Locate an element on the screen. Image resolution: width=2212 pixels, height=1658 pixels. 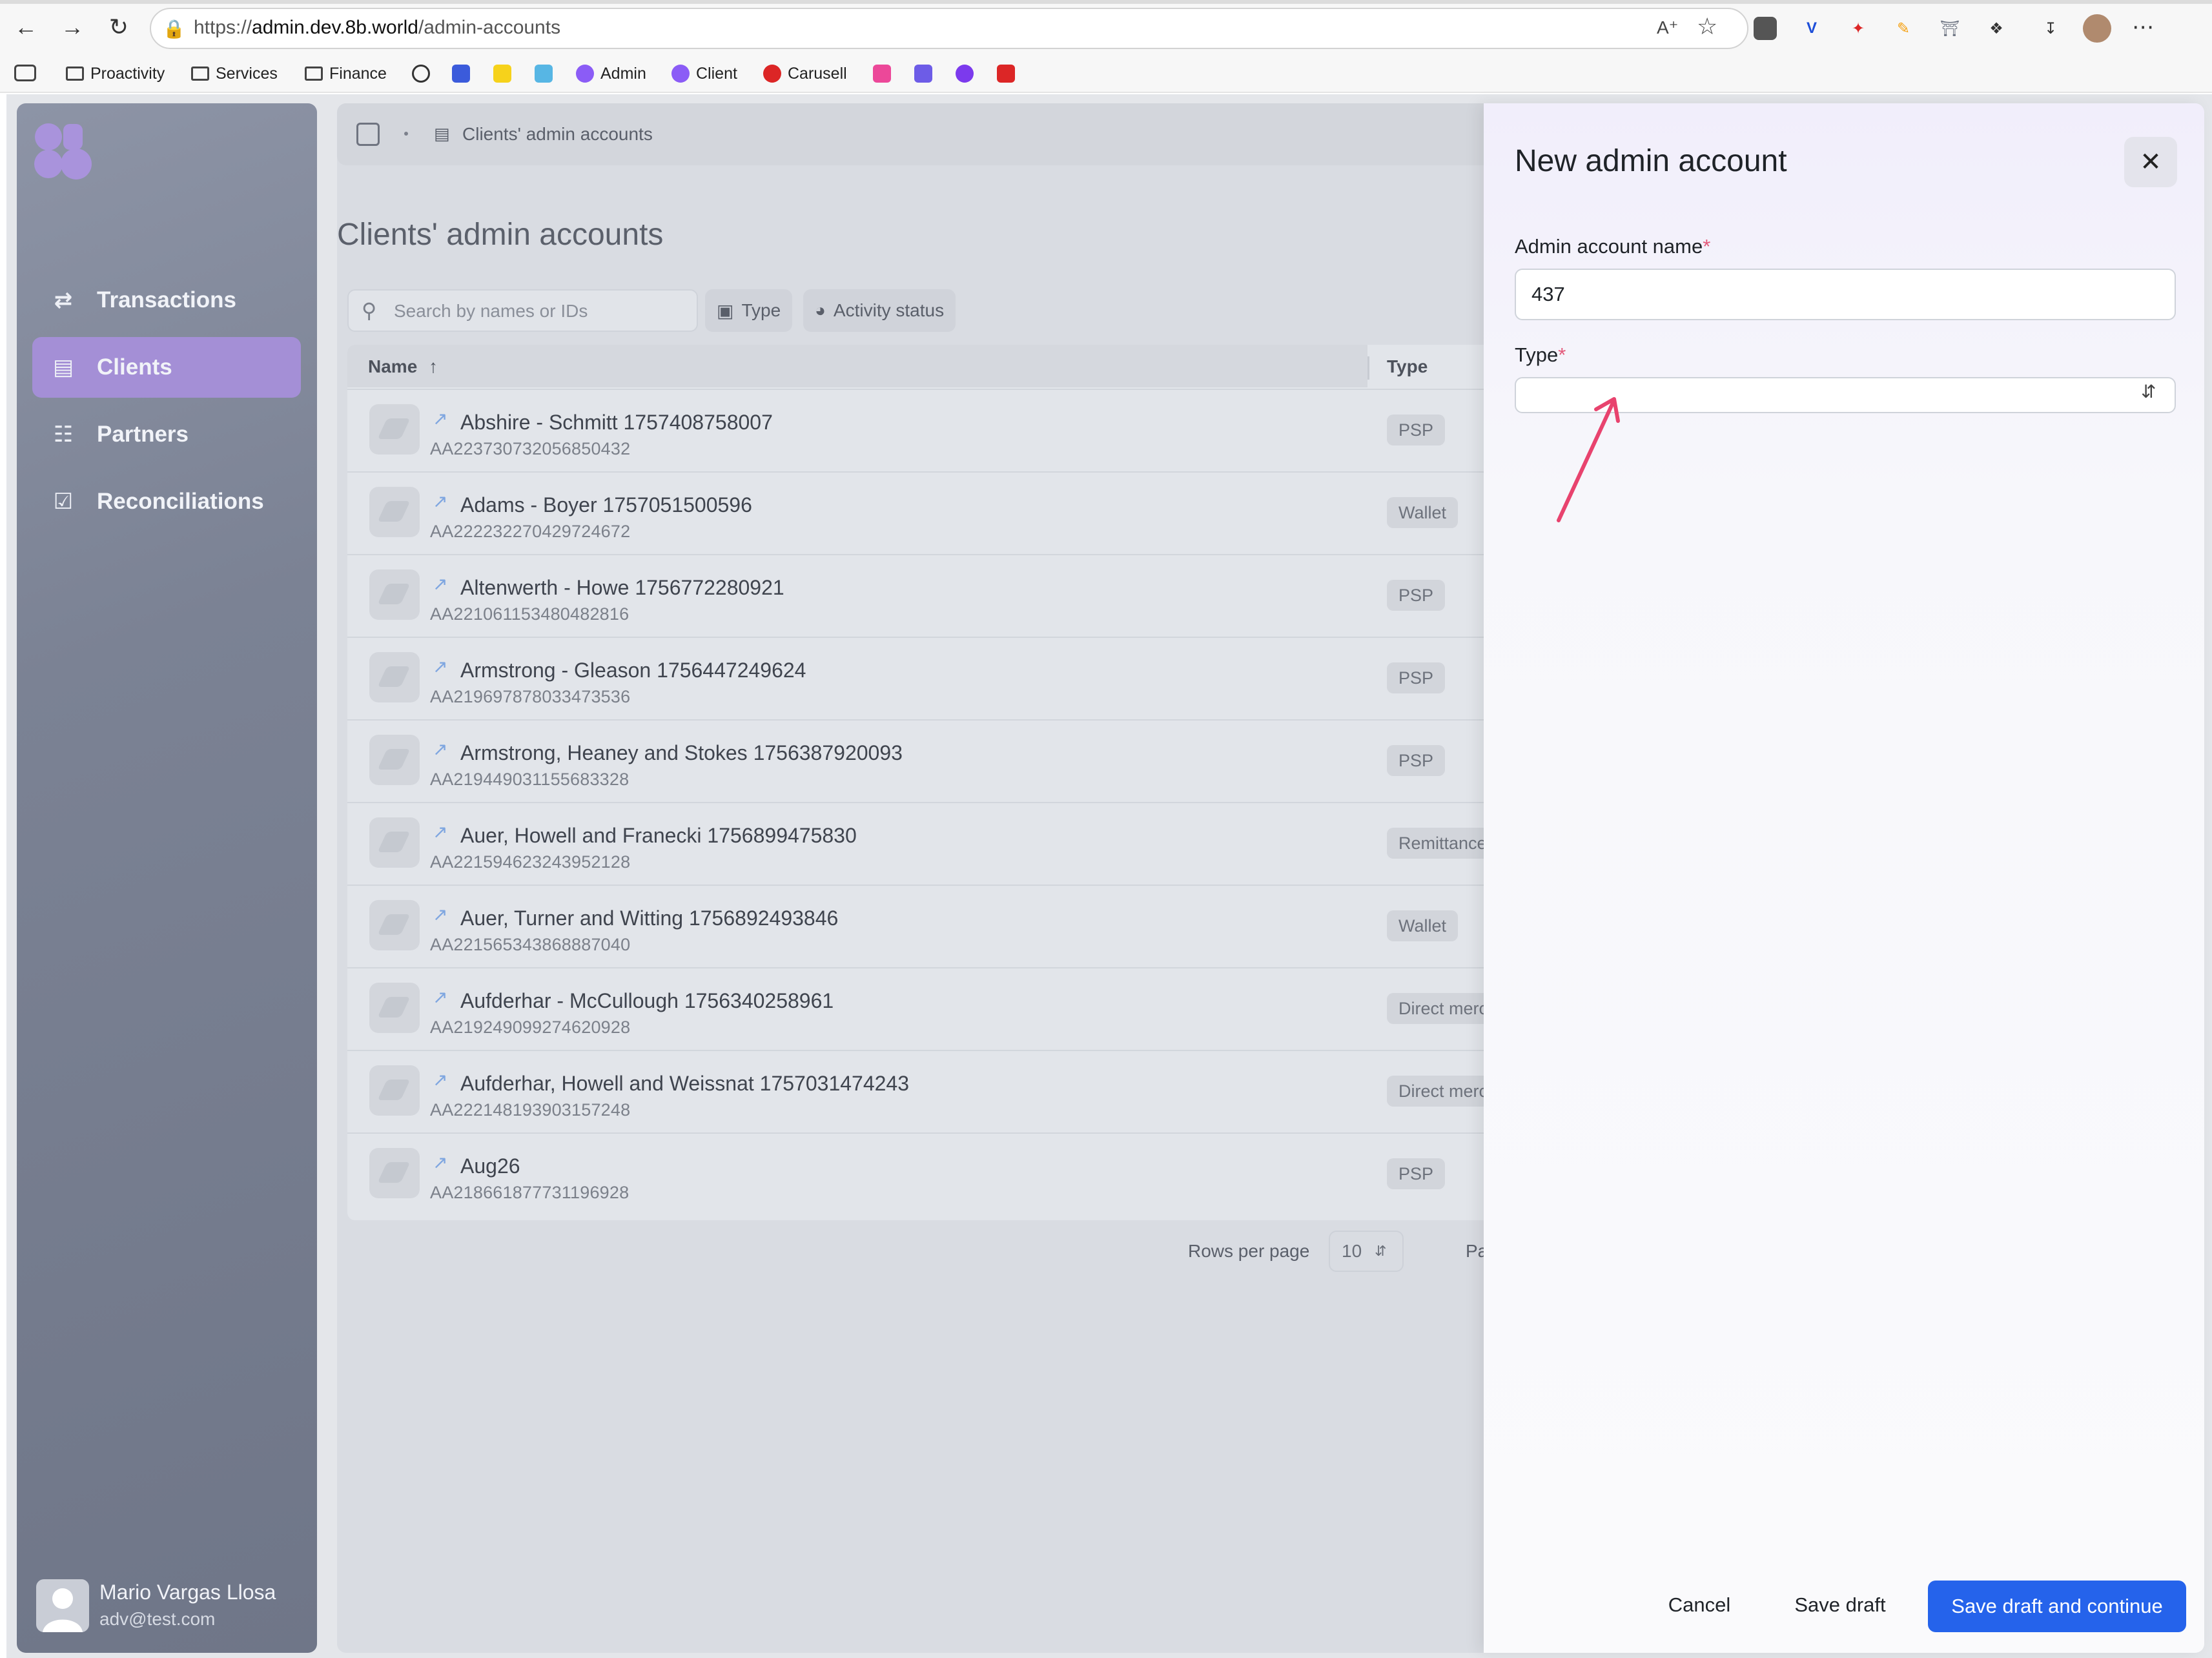
client-name: Altenwerth - Howe 1756772280921 is located at coordinates (622, 588).